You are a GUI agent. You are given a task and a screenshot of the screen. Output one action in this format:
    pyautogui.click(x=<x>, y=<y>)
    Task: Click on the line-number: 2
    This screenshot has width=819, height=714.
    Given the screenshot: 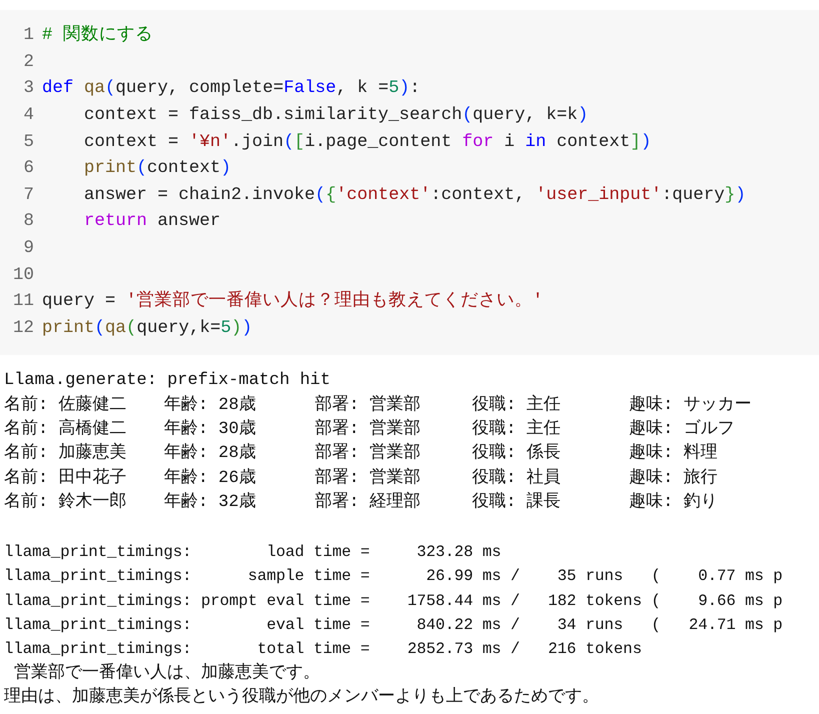 What is the action you would take?
    pyautogui.click(x=28, y=62)
    